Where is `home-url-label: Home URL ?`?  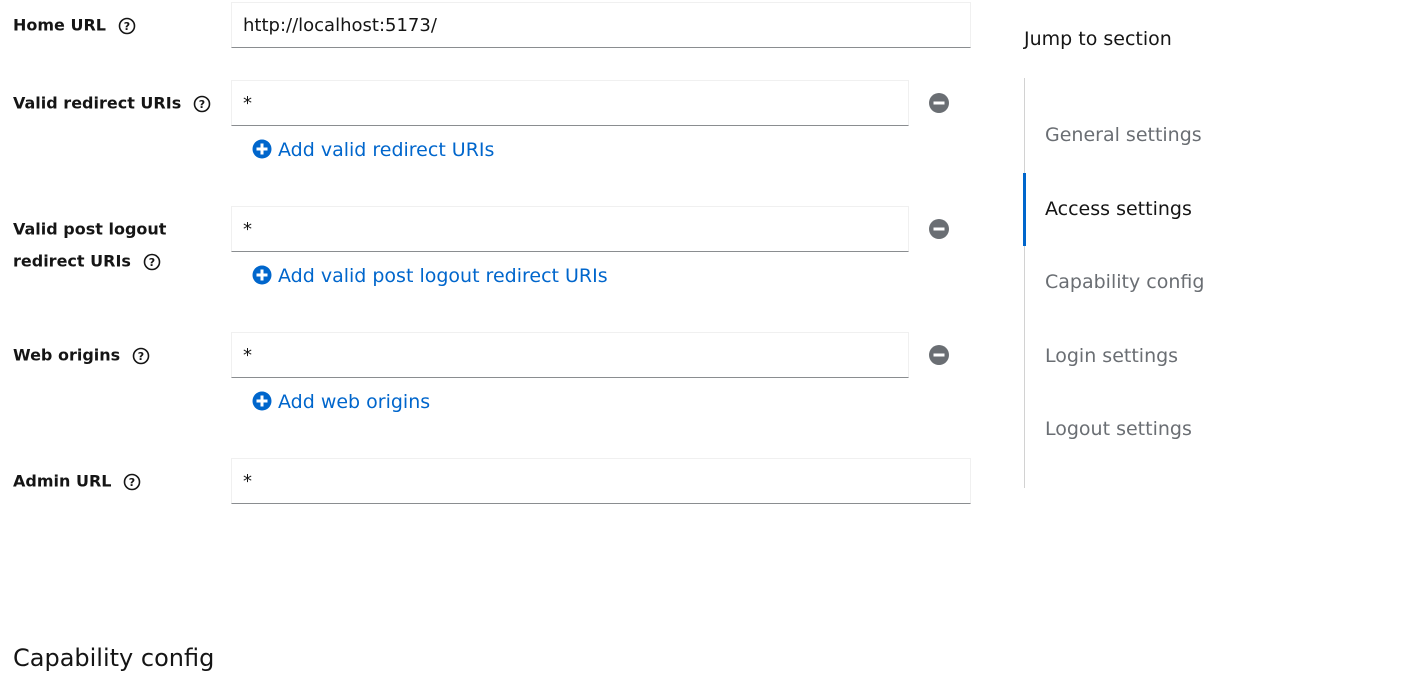
home-url-label: Home URL ? is located at coordinates (74, 25).